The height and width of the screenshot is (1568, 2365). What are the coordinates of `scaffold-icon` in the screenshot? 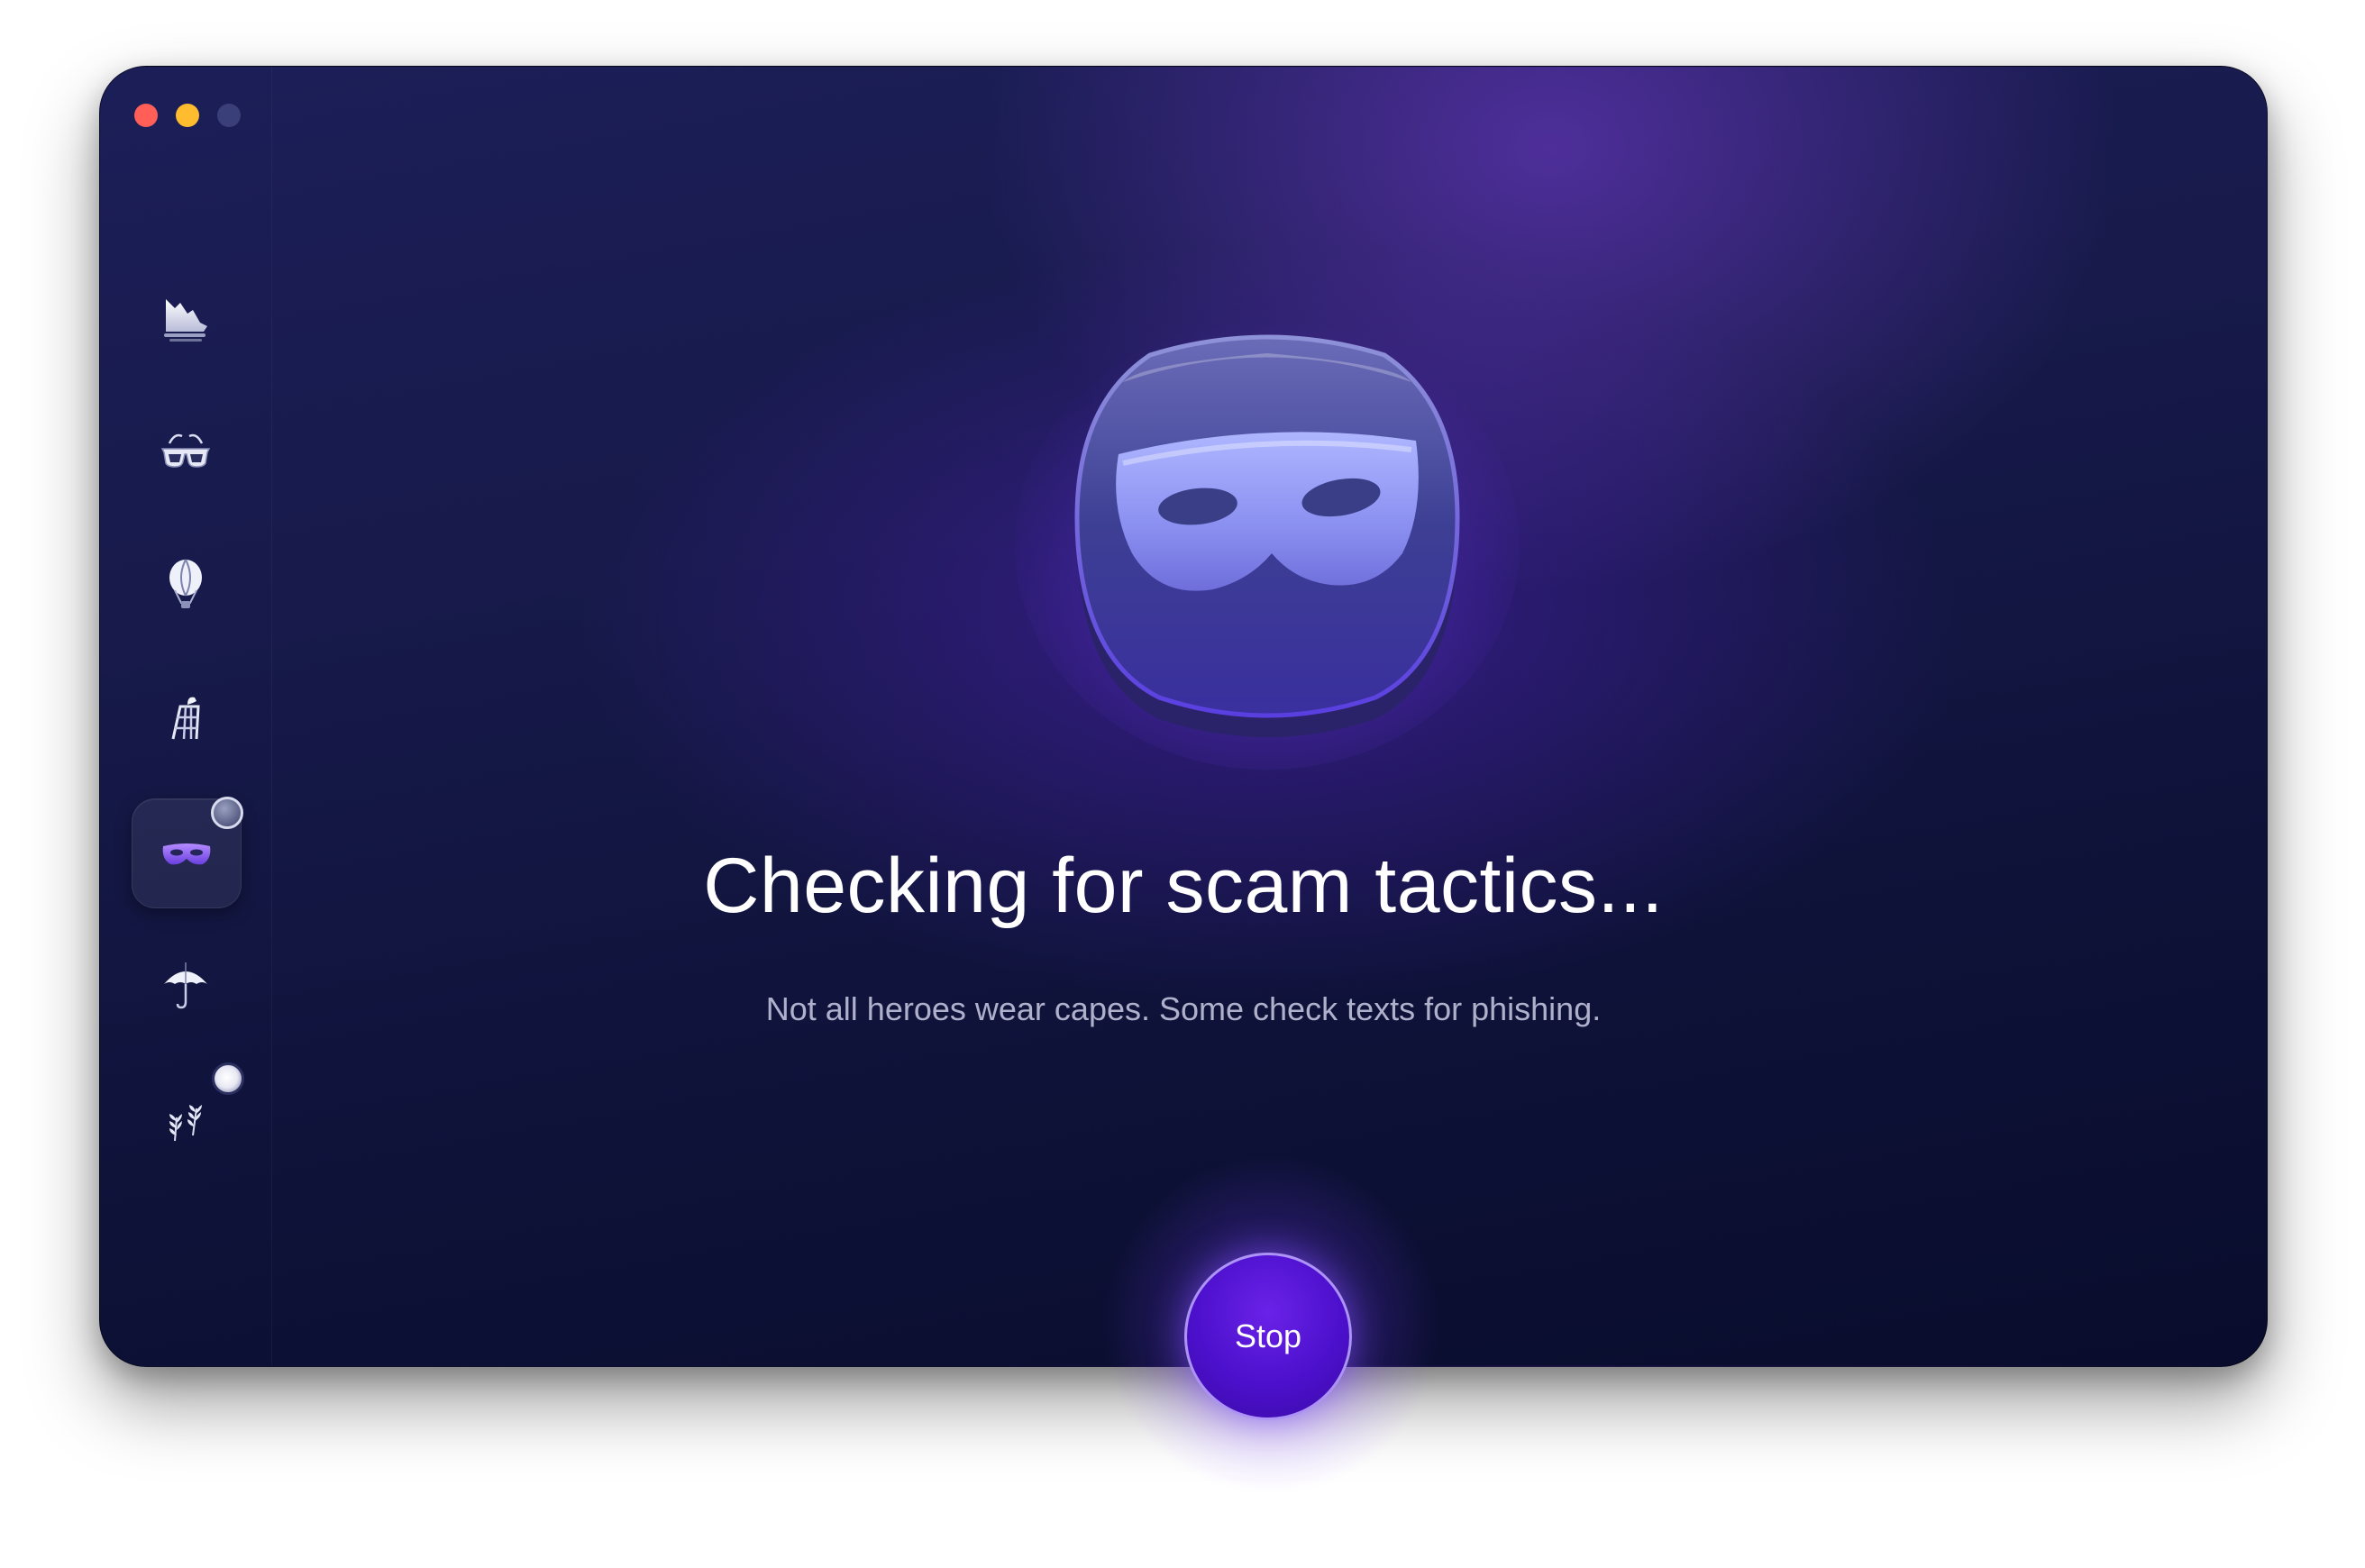 It's located at (185, 718).